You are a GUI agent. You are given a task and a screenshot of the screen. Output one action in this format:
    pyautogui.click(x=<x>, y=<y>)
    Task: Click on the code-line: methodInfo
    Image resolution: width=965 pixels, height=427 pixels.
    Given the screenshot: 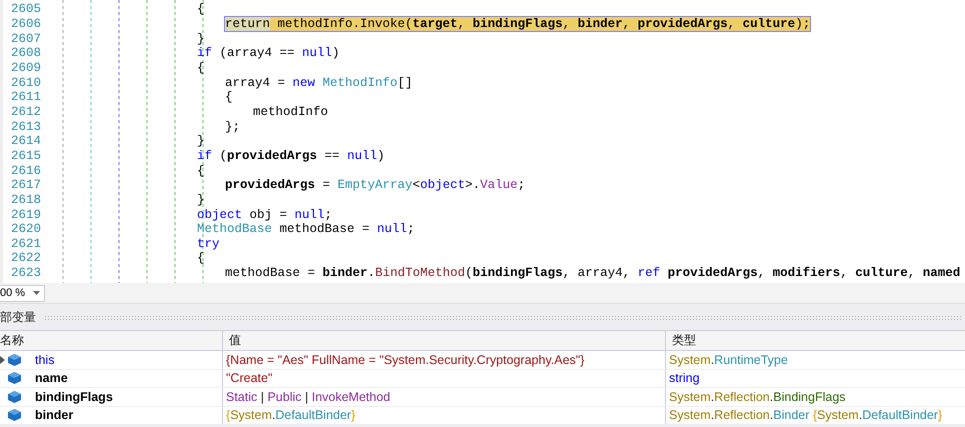 What is the action you would take?
    pyautogui.click(x=290, y=111)
    